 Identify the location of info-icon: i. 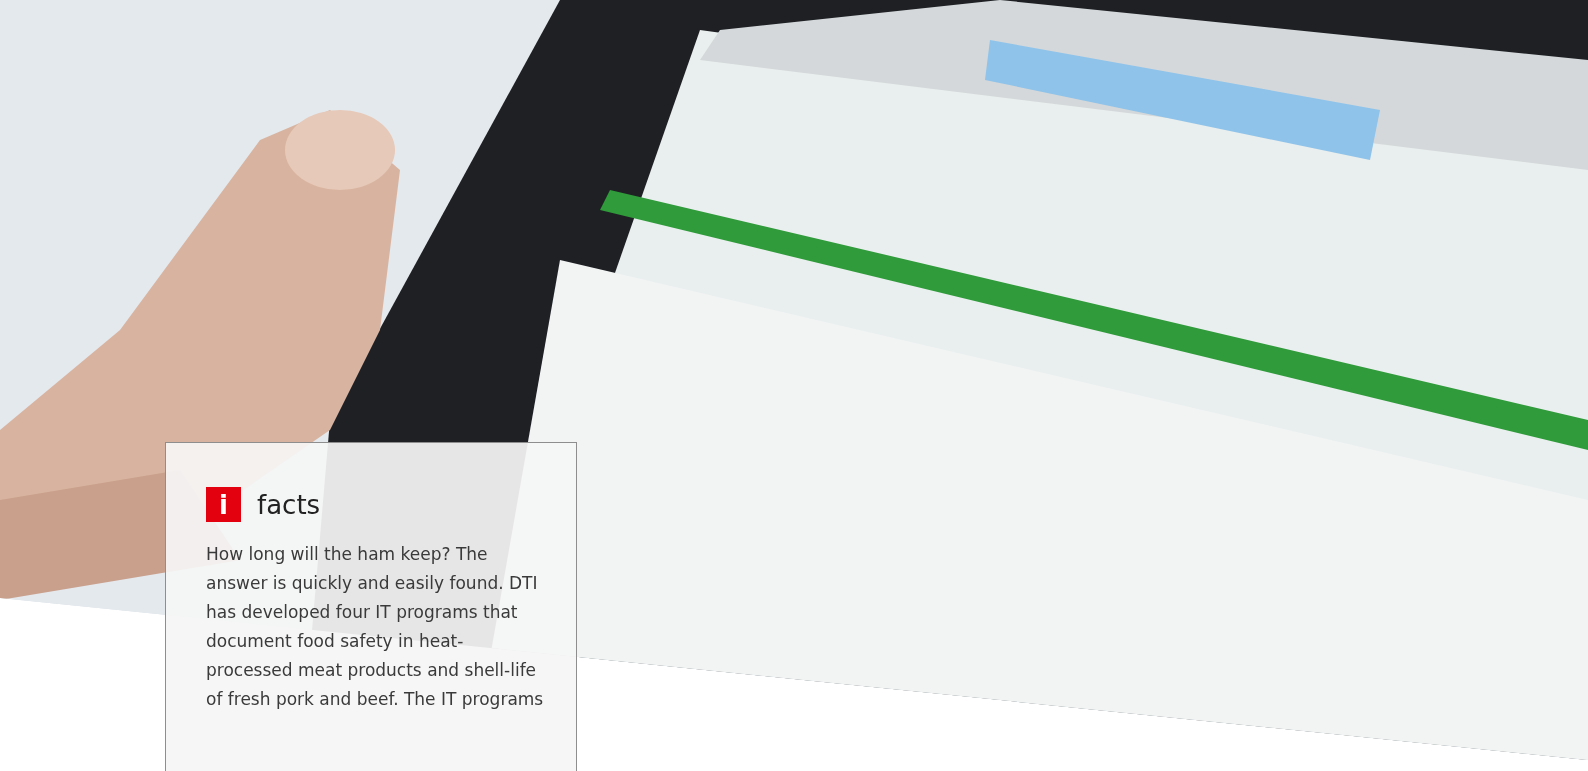
(223, 504).